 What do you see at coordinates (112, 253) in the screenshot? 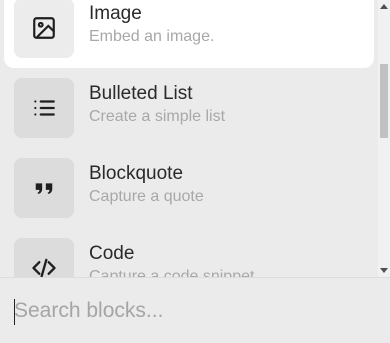
I see `block-title: Code` at bounding box center [112, 253].